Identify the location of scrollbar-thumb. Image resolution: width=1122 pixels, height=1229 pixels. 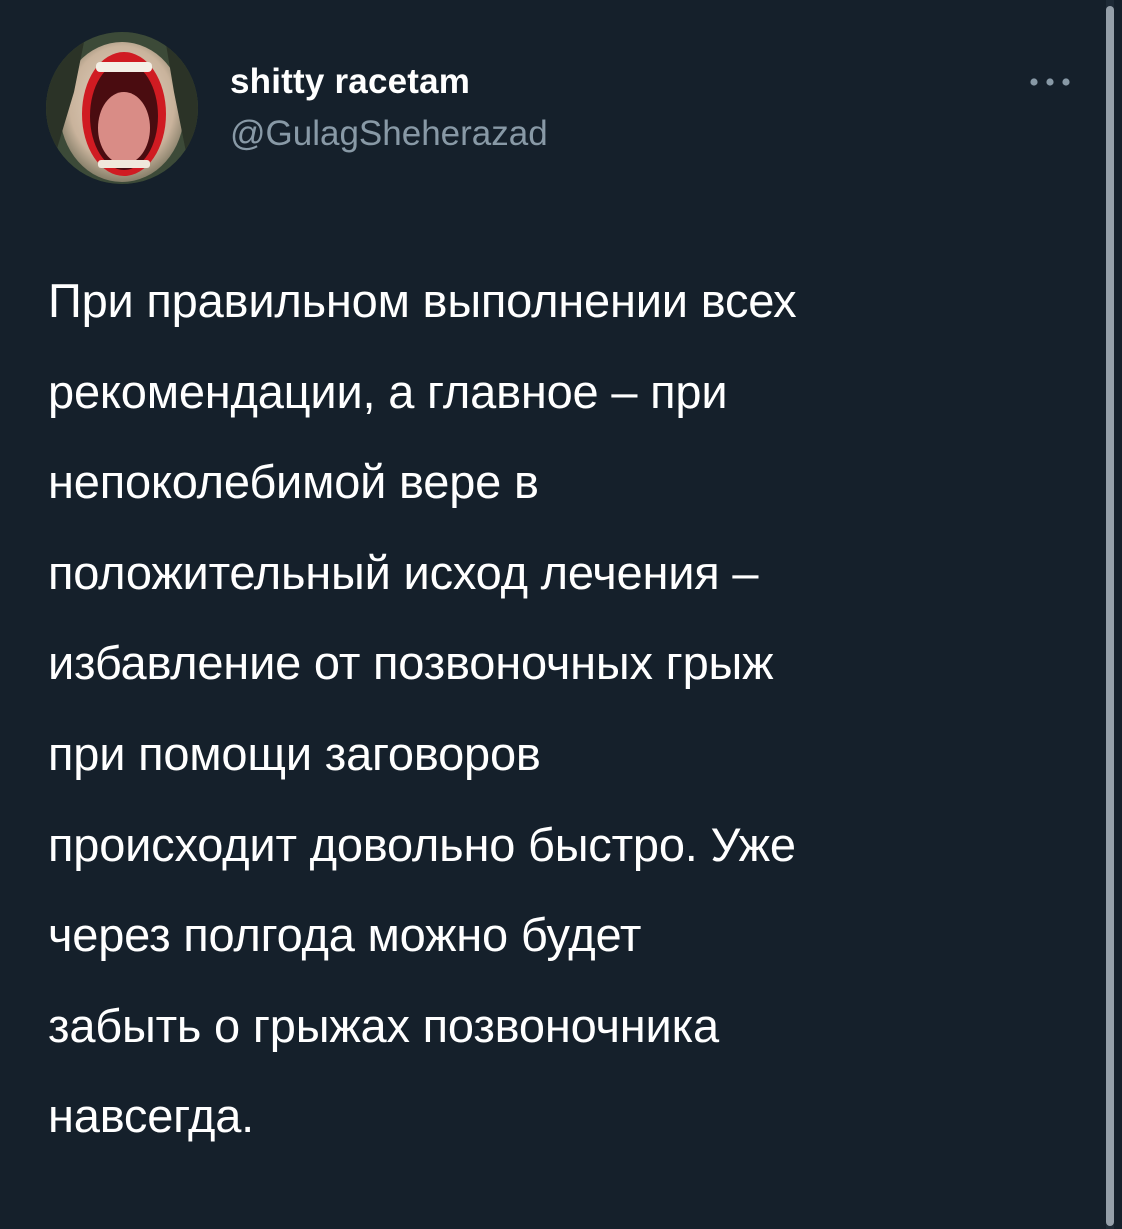
(1110, 616).